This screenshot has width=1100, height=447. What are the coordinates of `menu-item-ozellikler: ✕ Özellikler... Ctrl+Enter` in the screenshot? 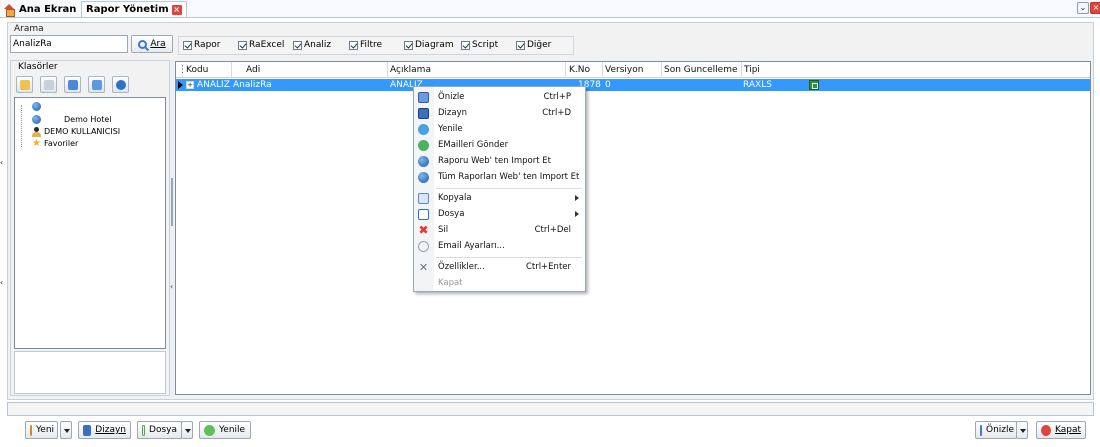 It's located at (499, 267).